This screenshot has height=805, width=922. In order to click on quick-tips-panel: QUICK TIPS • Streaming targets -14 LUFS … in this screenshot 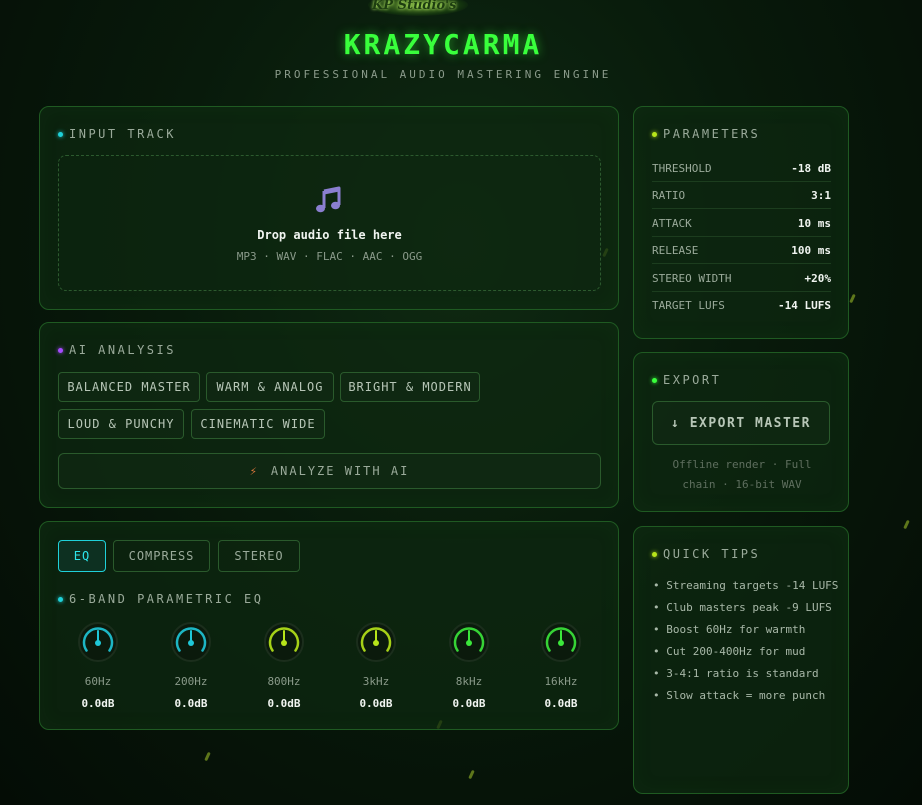, I will do `click(741, 660)`.